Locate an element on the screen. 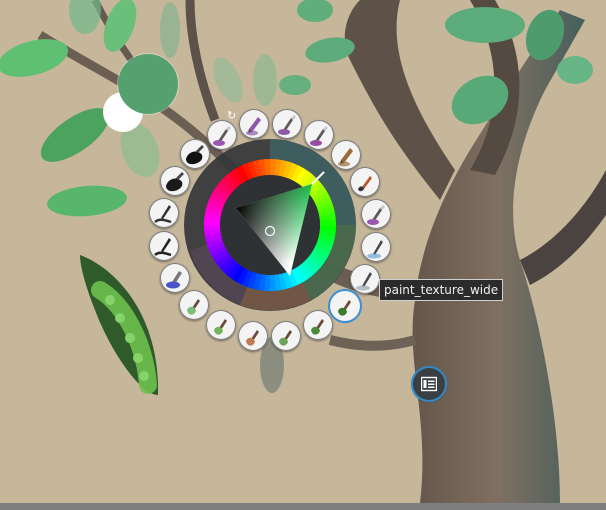 The image size is (606, 510). docker-button is located at coordinates (429, 384).